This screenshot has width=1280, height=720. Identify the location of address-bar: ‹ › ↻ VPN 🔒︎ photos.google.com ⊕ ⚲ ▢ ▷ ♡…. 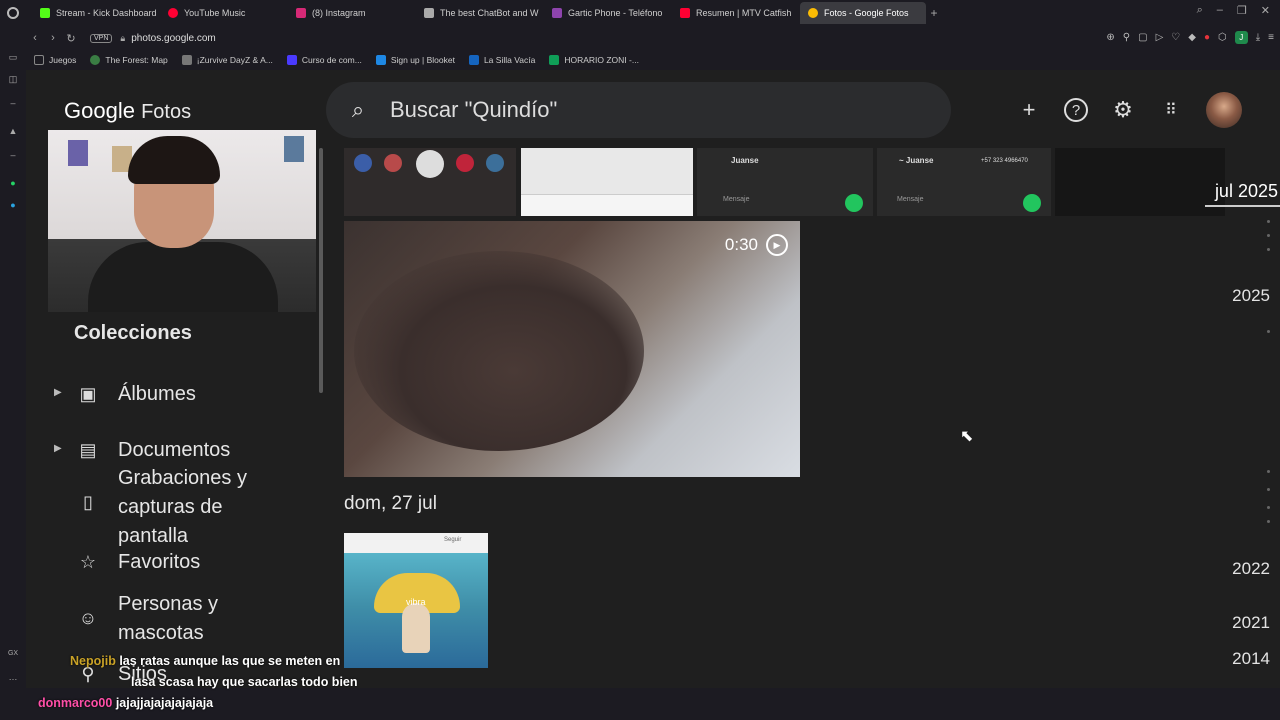
(653, 38).